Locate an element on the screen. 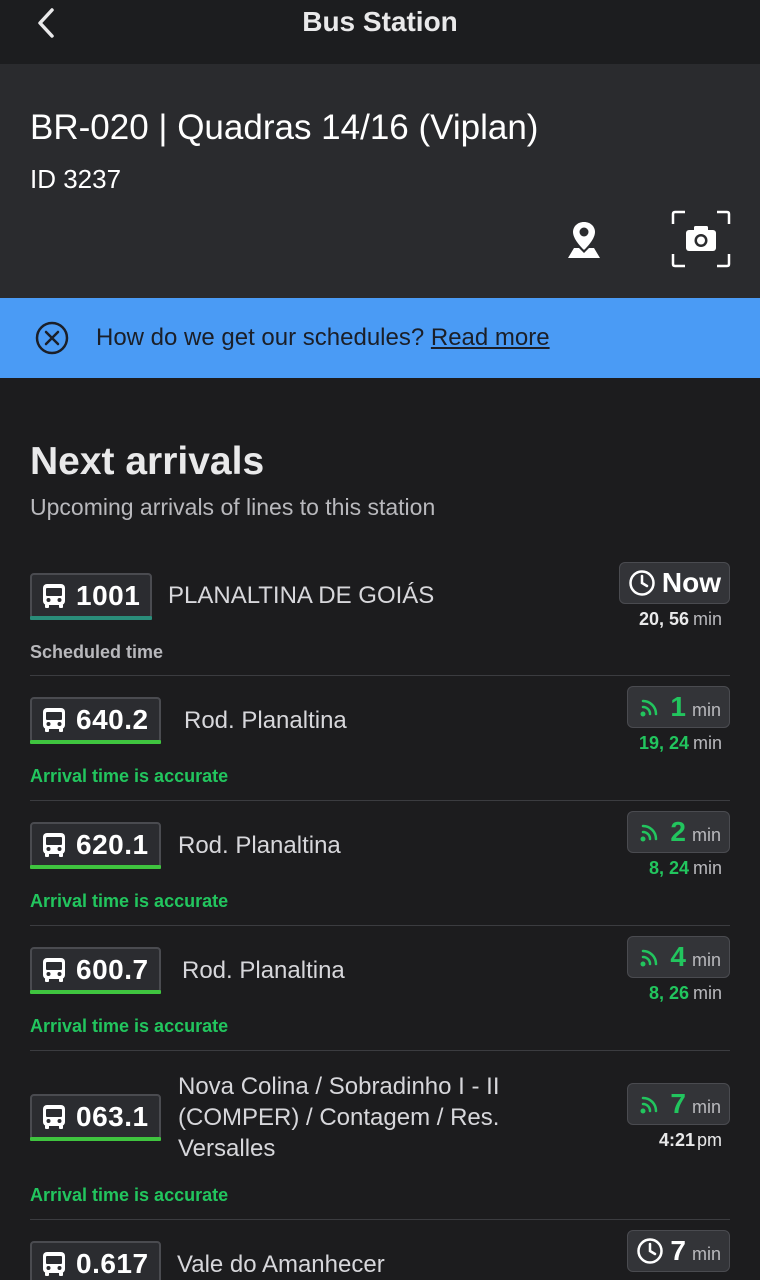 The width and height of the screenshot is (760, 1280). line-badge: 600.7 is located at coordinates (95, 970).